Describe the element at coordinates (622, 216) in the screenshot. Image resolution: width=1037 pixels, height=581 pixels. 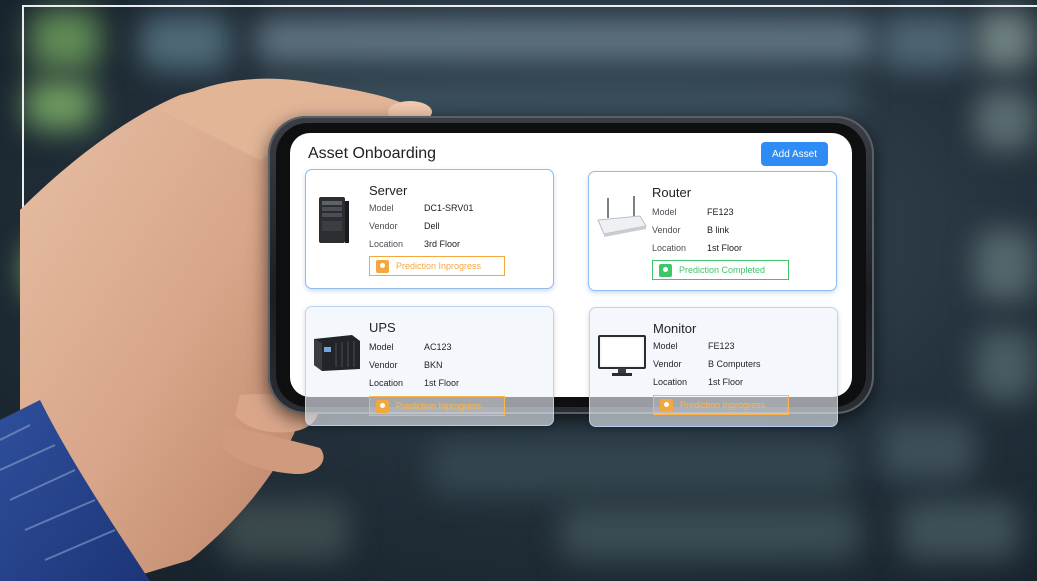
I see `router-icon` at that location.